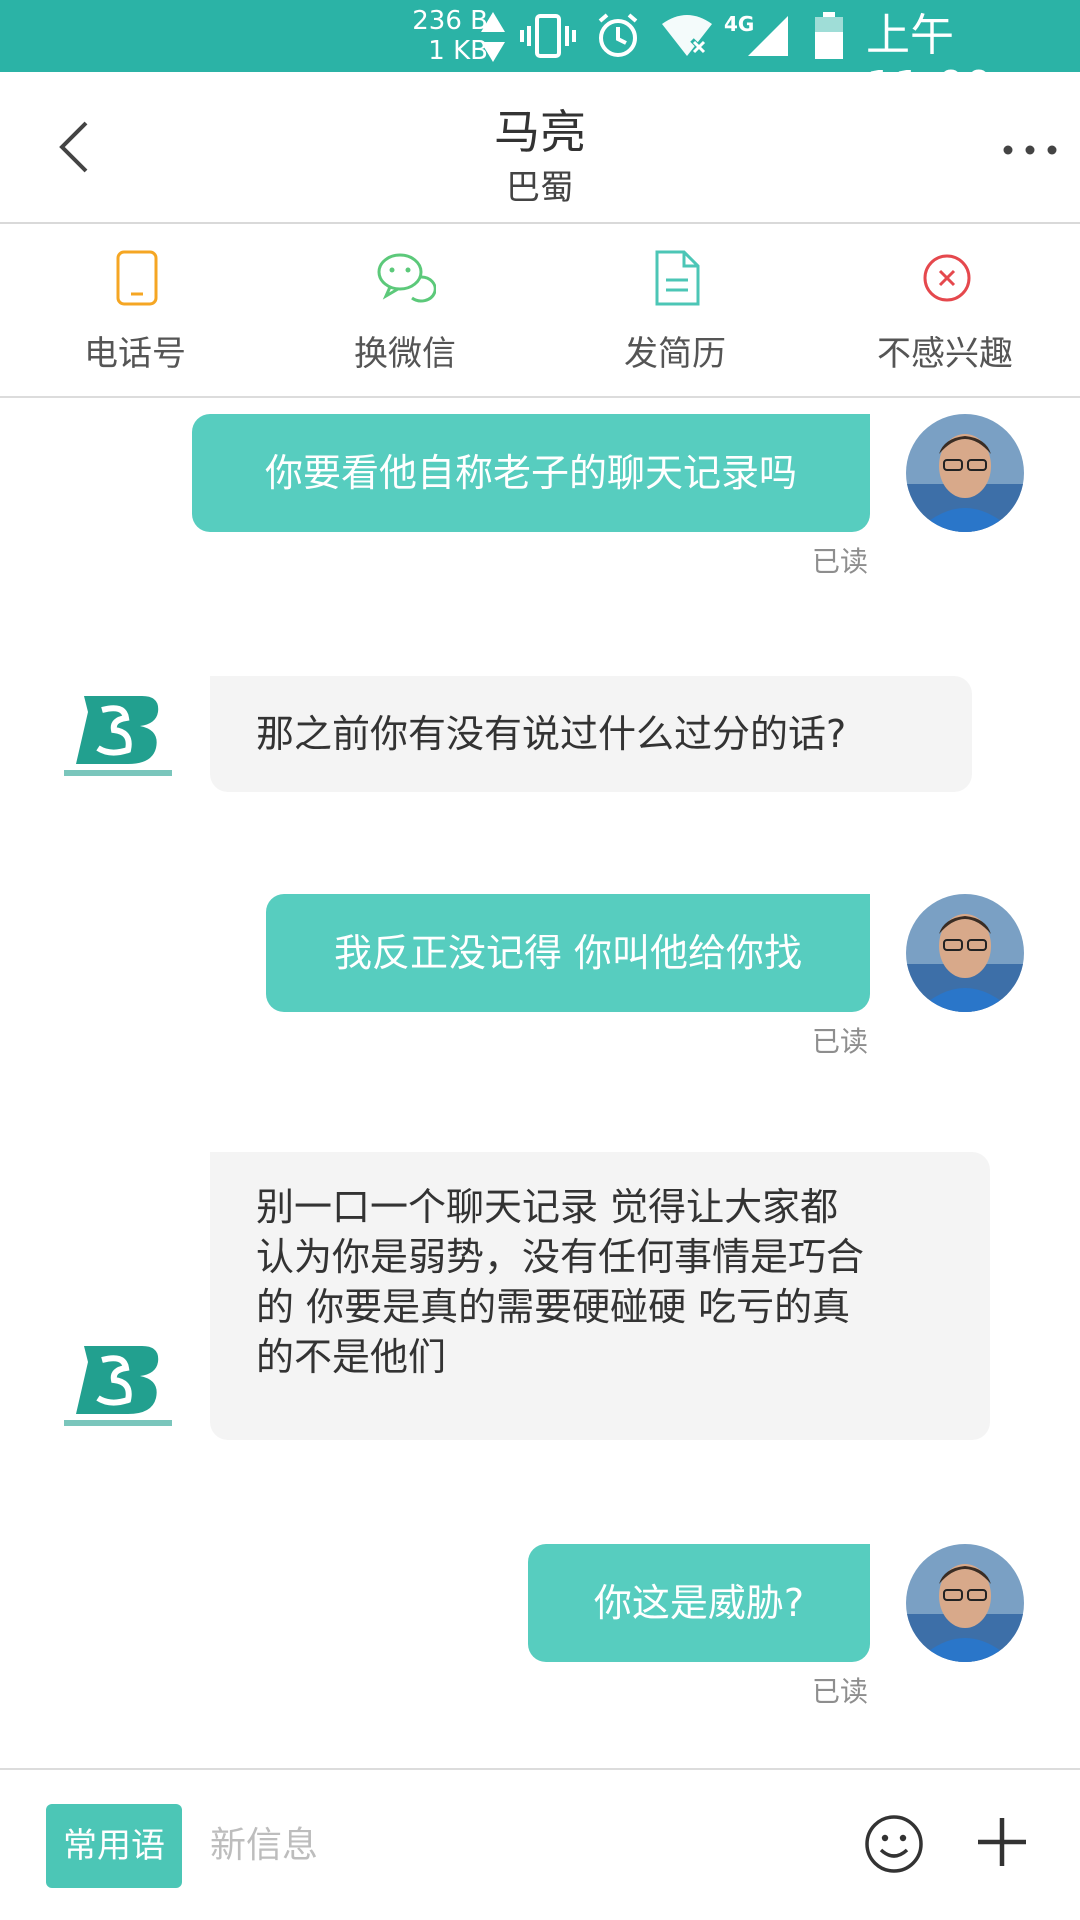  What do you see at coordinates (551, 734) in the screenshot?
I see `message-text: 那之前你有没有说过什么过分的话?` at bounding box center [551, 734].